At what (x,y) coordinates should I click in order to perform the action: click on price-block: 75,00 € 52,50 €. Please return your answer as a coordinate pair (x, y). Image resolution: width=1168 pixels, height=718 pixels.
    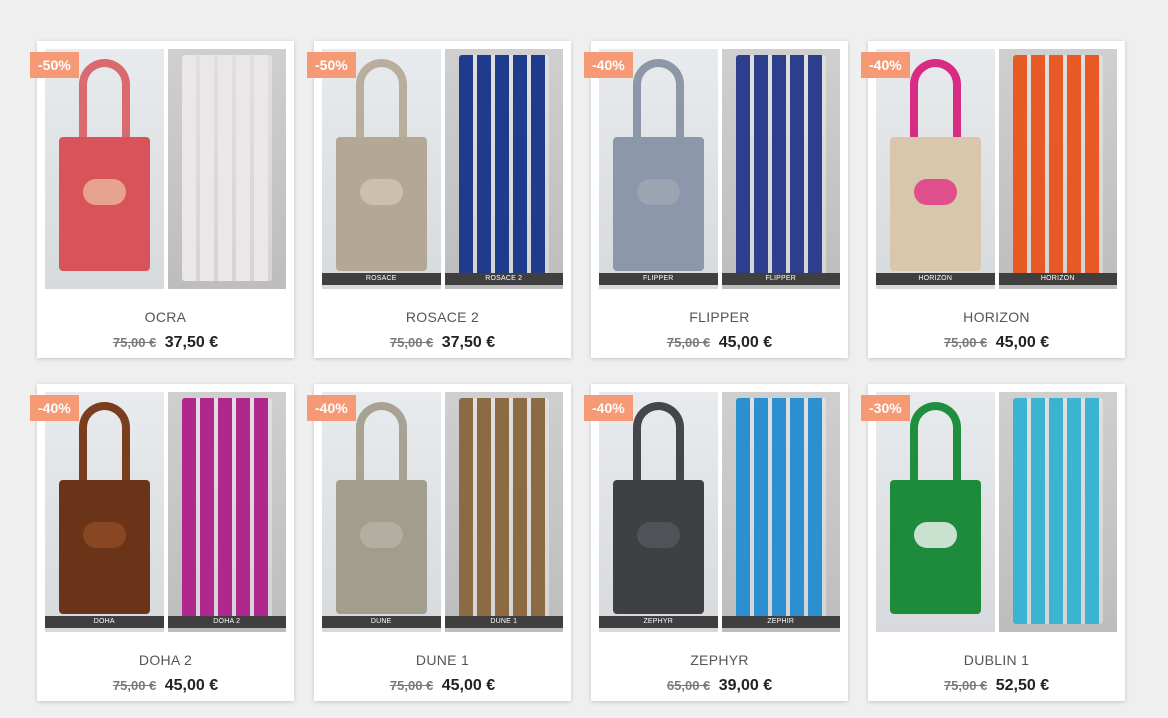
    Looking at the image, I should click on (996, 686).